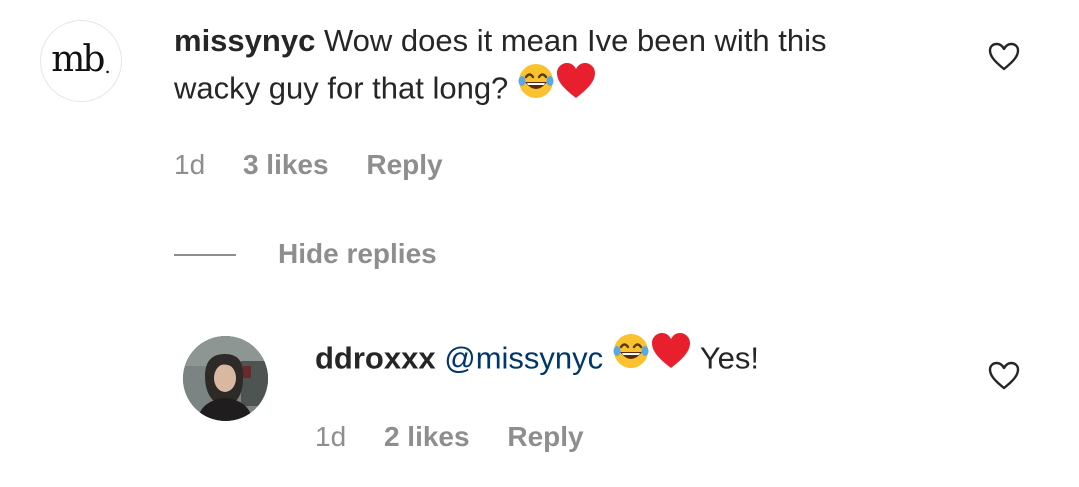  I want to click on reply-timestamp: 1d, so click(330, 437).